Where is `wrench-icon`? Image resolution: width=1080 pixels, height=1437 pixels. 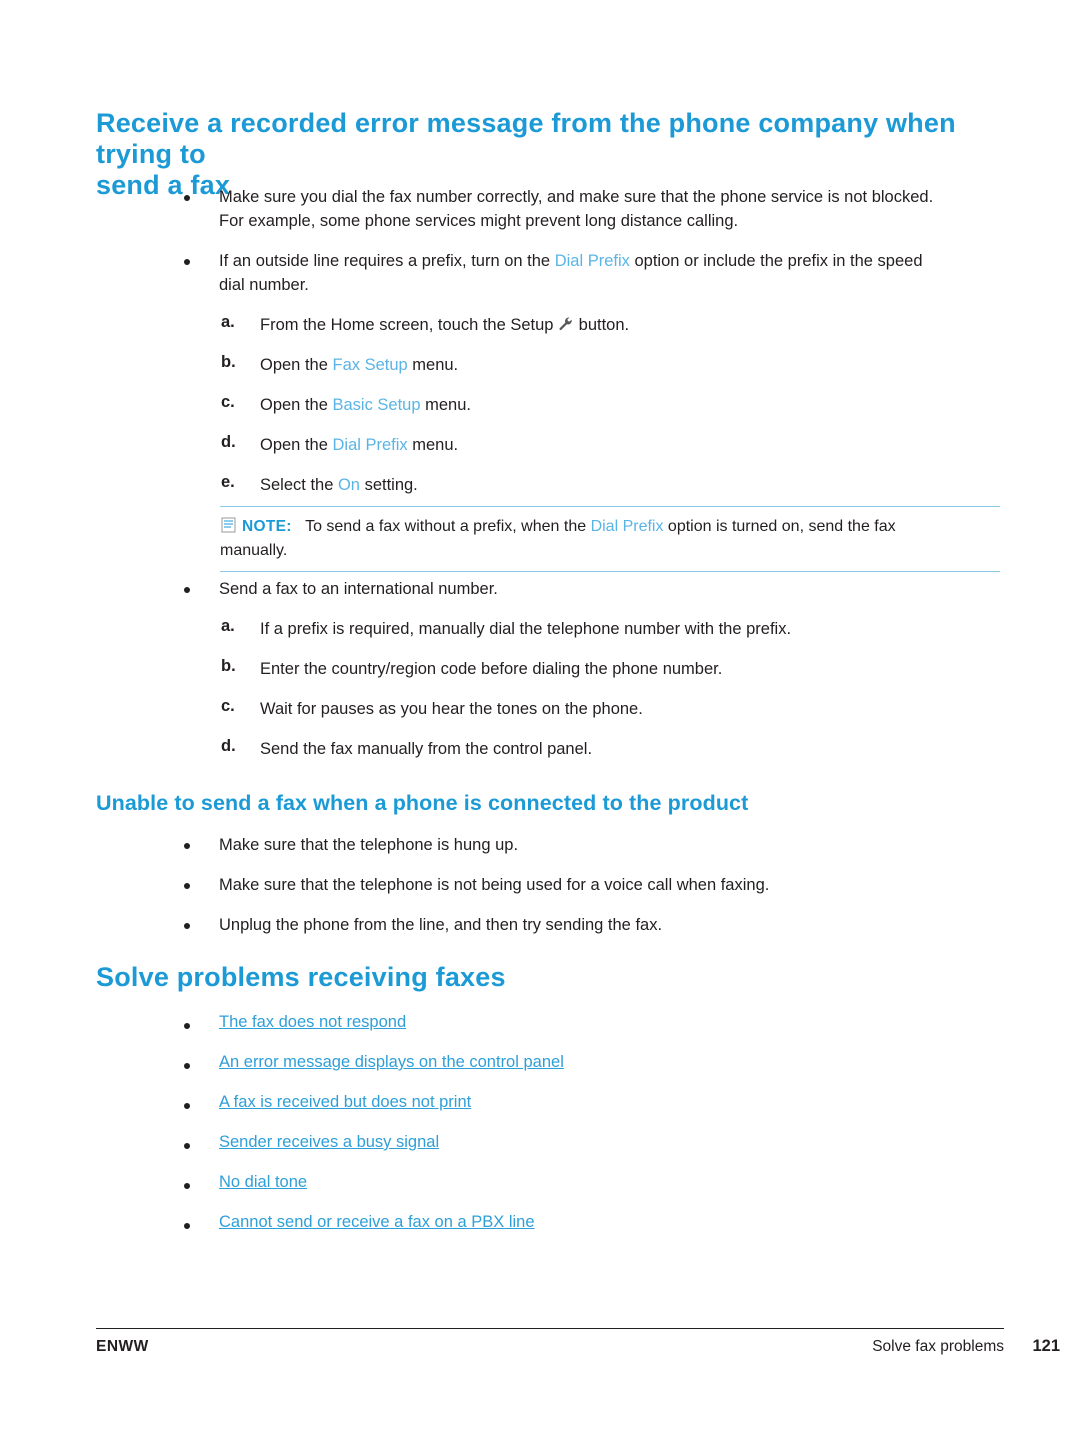 wrench-icon is located at coordinates (566, 327).